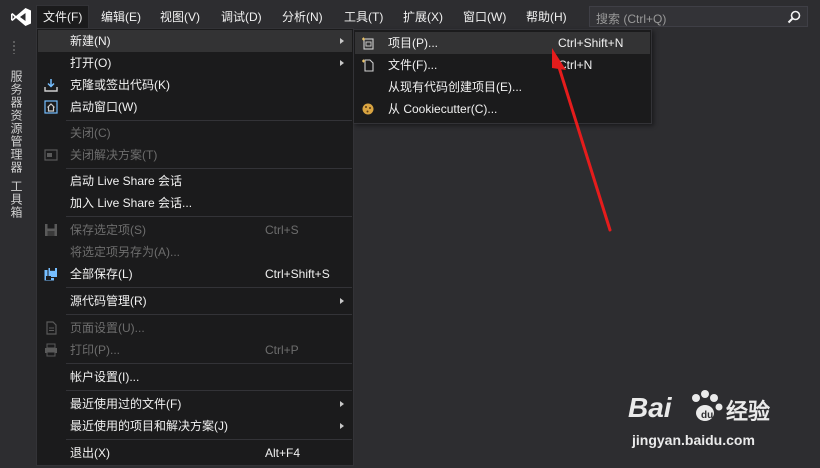  What do you see at coordinates (707, 405) in the screenshot?
I see `paw-icon: du` at bounding box center [707, 405].